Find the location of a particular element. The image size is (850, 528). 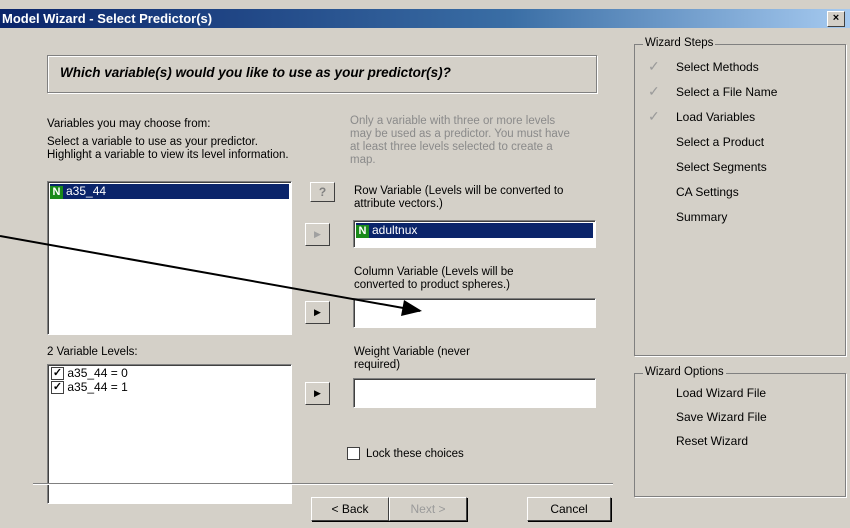

arrow-line is located at coordinates (210, 273).